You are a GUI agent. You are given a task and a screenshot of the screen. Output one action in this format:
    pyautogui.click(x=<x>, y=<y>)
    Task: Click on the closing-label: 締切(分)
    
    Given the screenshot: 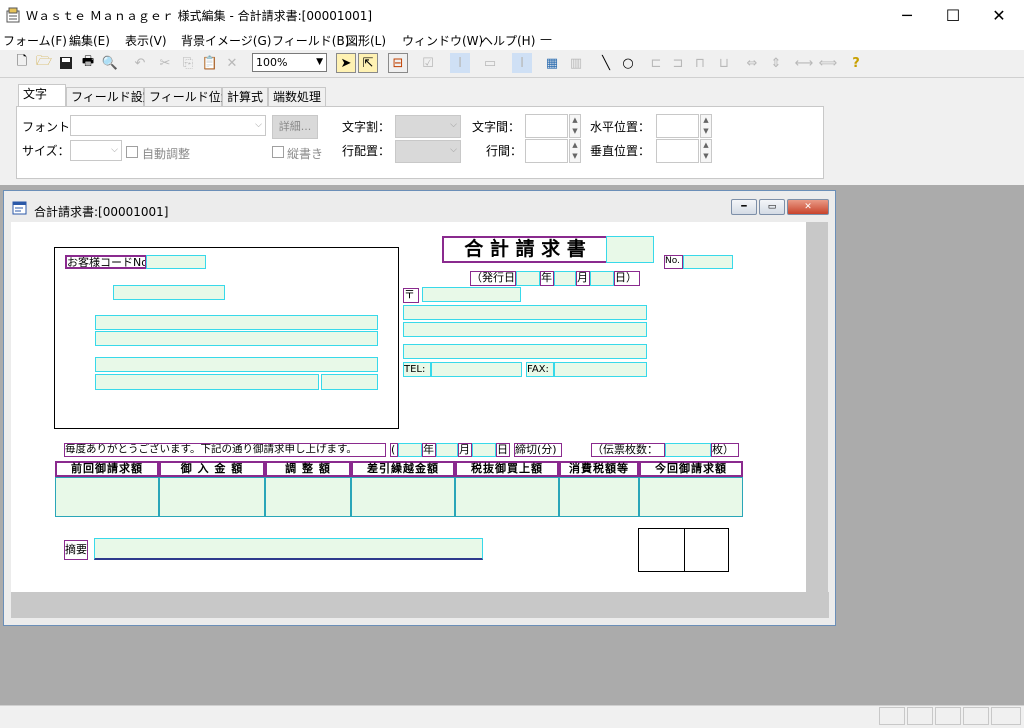 What is the action you would take?
    pyautogui.click(x=538, y=450)
    